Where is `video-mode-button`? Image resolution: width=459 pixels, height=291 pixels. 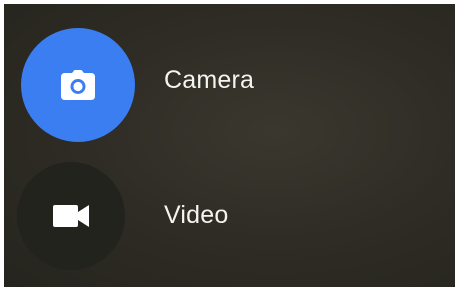 video-mode-button is located at coordinates (71, 216).